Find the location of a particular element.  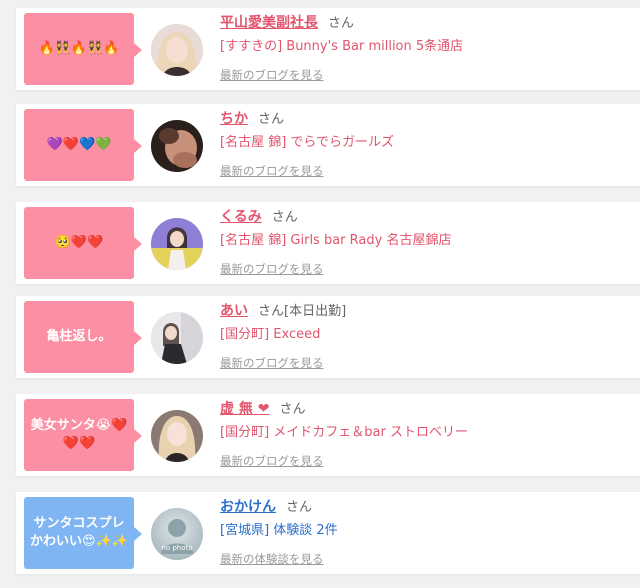

no-photo-text: no photo is located at coordinates (177, 548).